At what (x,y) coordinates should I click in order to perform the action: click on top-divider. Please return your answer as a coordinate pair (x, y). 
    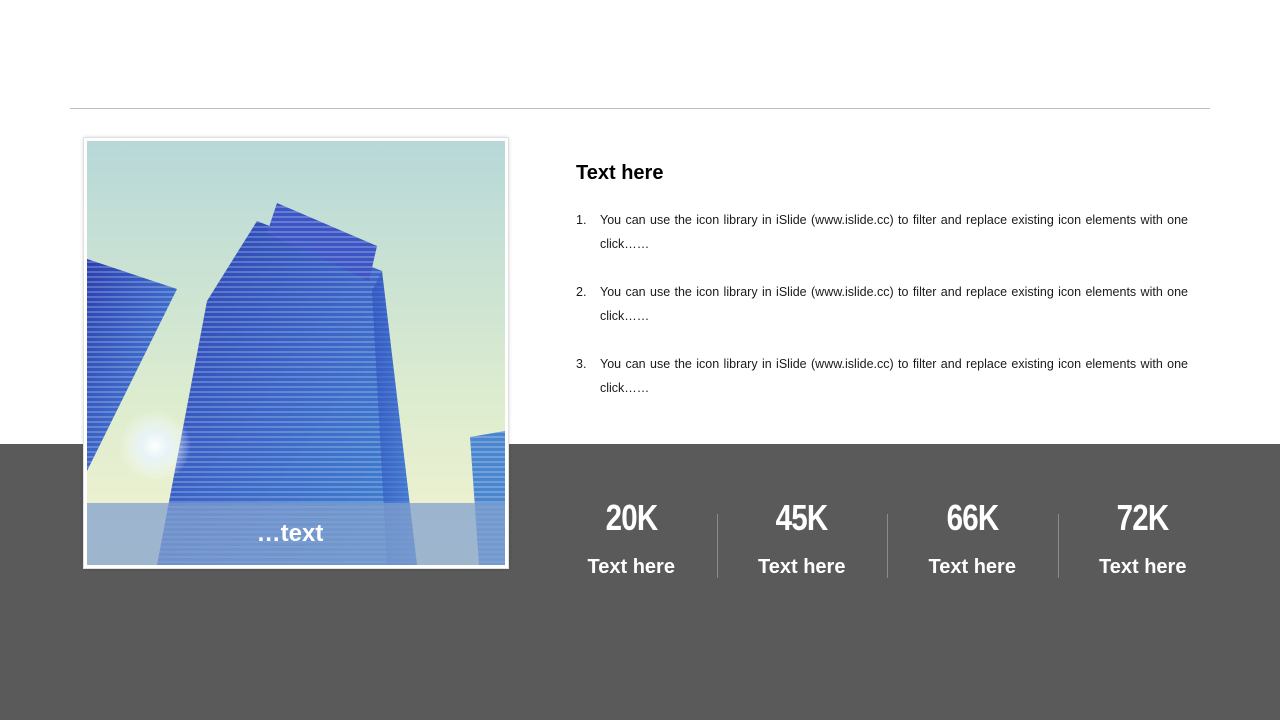
    Looking at the image, I should click on (640, 108).